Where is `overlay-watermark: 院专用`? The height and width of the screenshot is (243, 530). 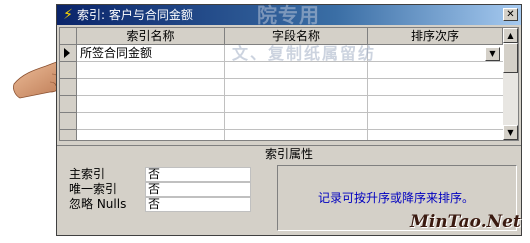 overlay-watermark: 院专用 is located at coordinates (288, 15).